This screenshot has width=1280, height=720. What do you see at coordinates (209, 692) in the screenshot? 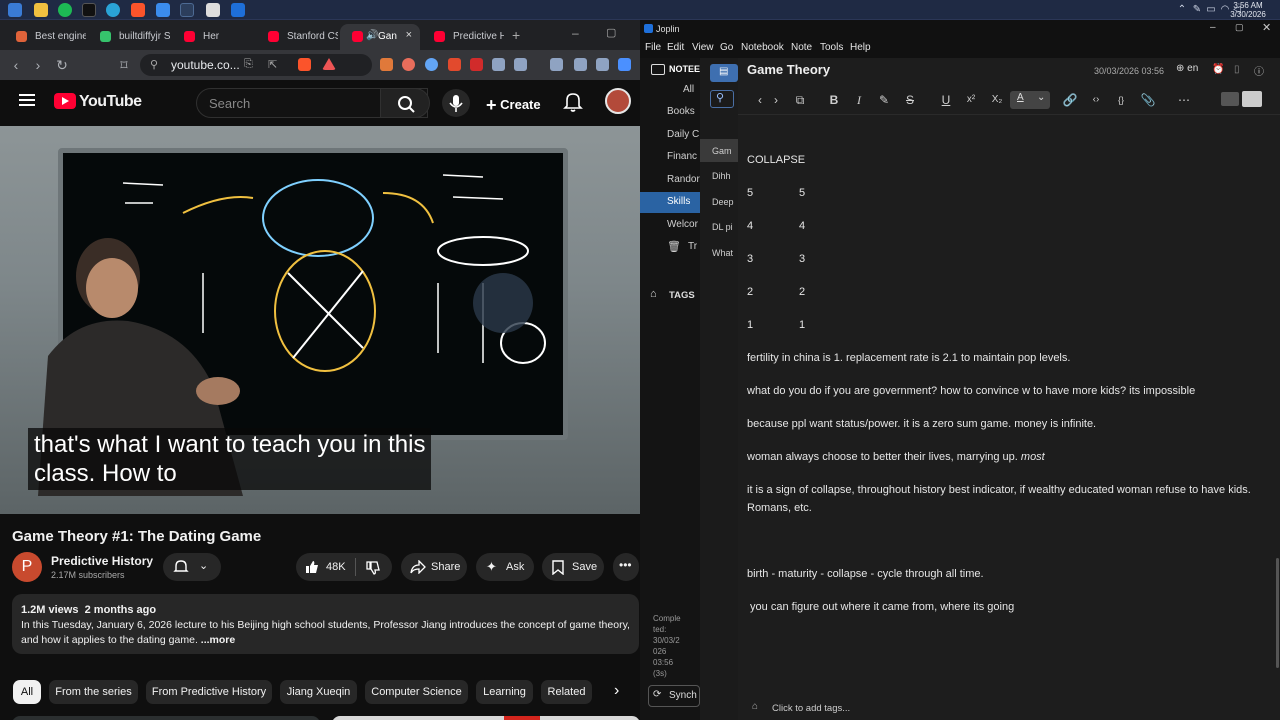
I see `chip-from-channel: From Predictive History` at bounding box center [209, 692].